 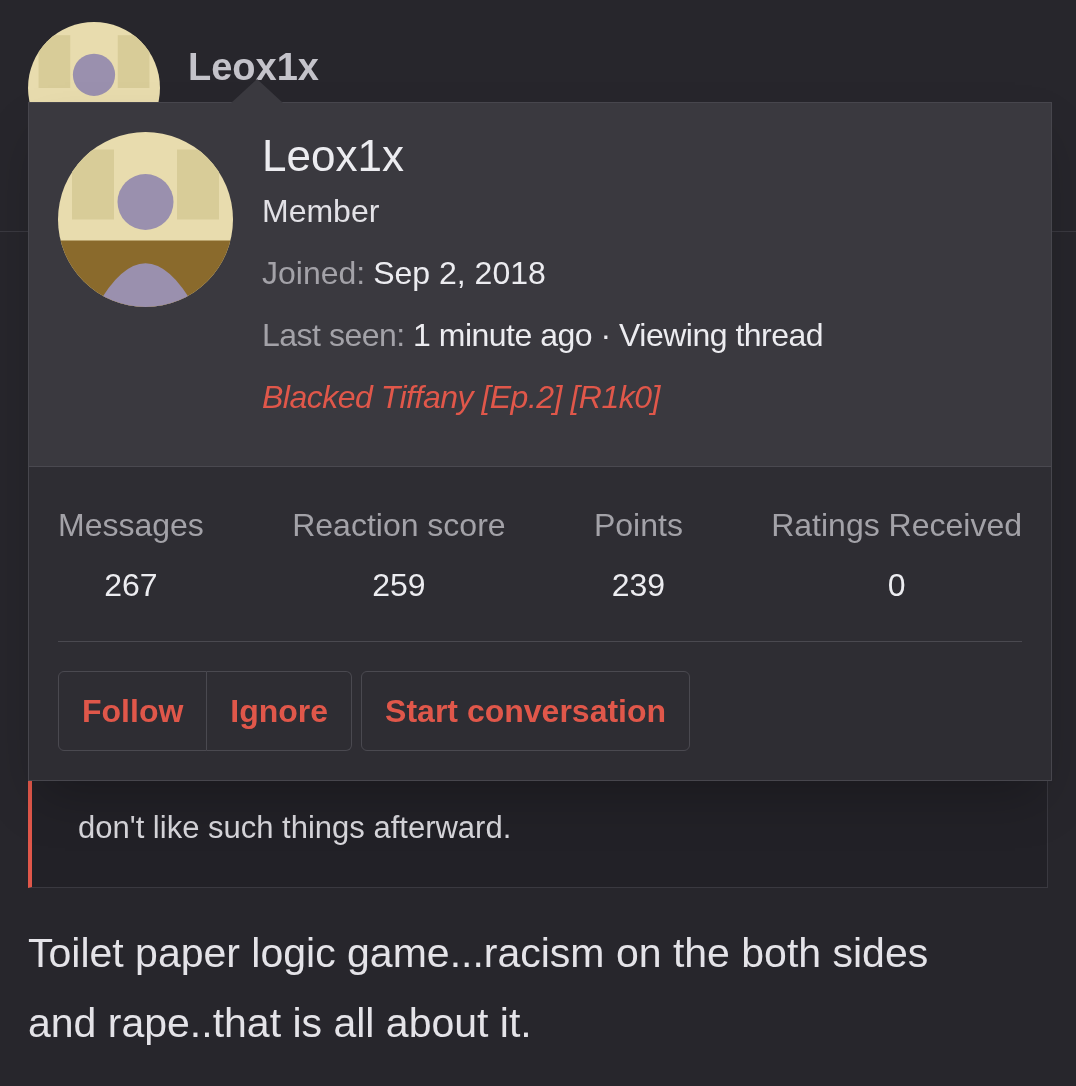 I want to click on joined-label: Joined:, so click(x=314, y=273).